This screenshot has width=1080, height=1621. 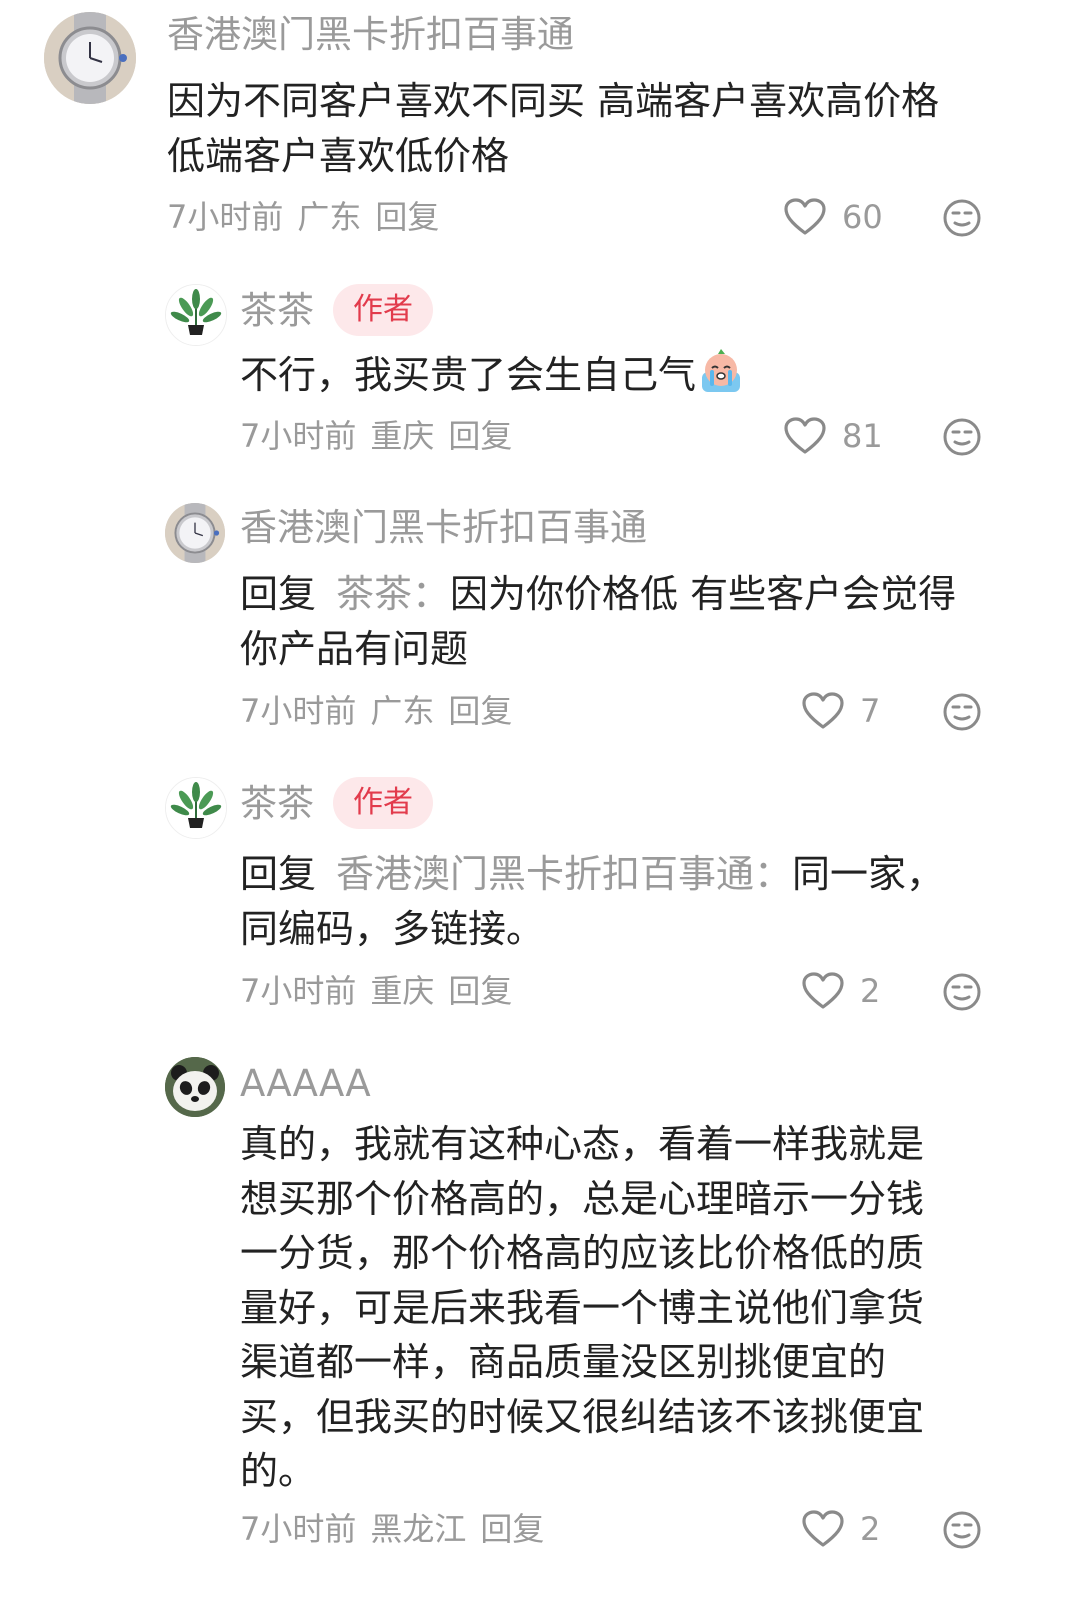 I want to click on comment-text-line: 不行，我买贵了会生自己气, so click(x=468, y=375).